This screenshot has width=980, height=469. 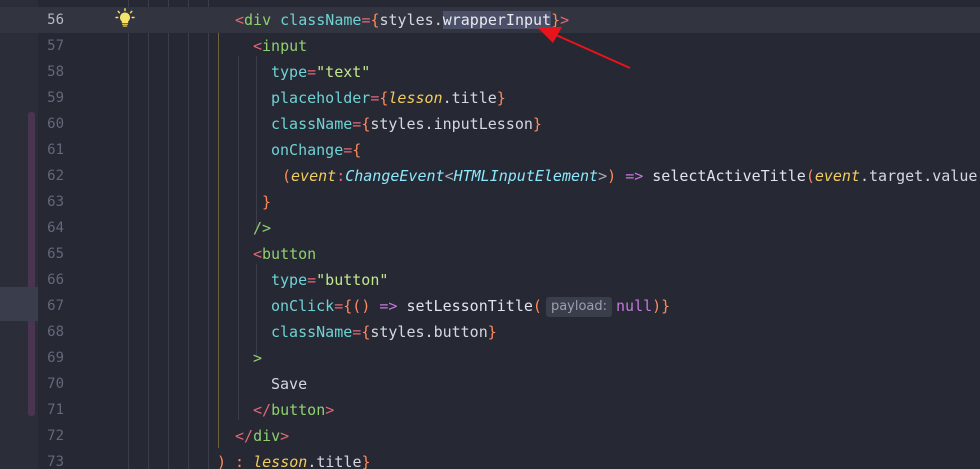 I want to click on code-text: onChange={, so click(x=316, y=150).